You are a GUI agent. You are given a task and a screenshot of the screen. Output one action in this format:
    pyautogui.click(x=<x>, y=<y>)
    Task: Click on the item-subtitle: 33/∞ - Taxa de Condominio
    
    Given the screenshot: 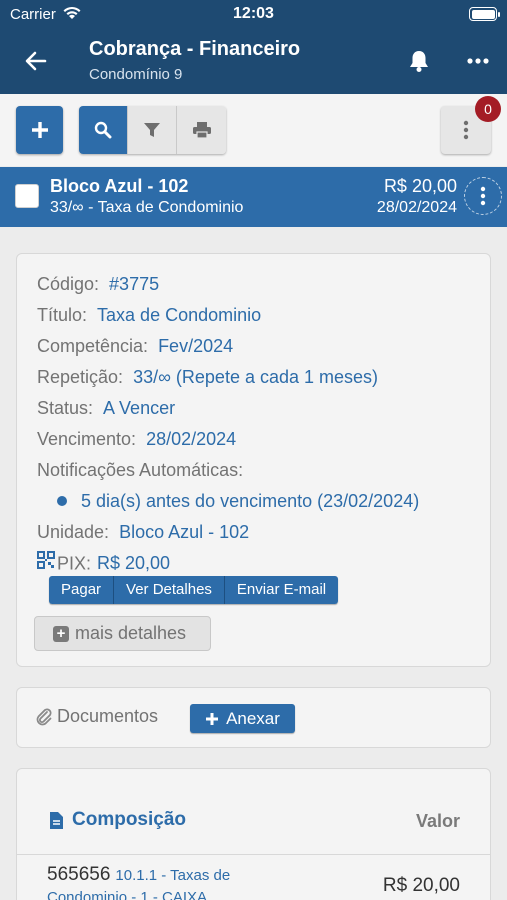 What is the action you would take?
    pyautogui.click(x=147, y=207)
    